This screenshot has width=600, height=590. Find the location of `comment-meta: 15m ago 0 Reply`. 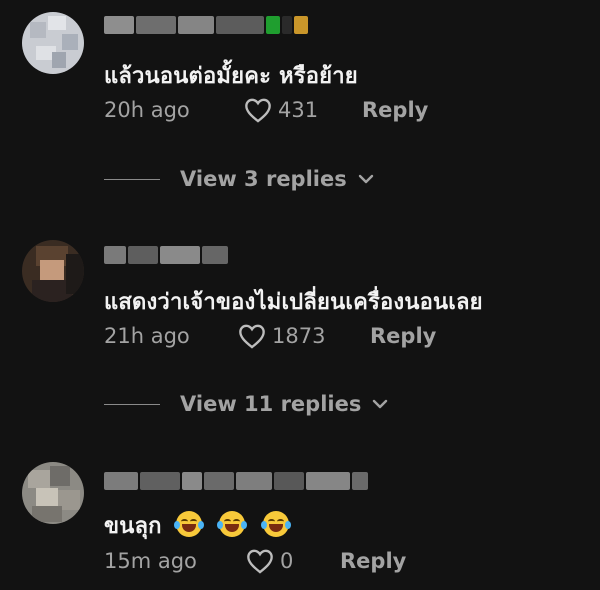

comment-meta: 15m ago 0 Reply is located at coordinates (255, 561).